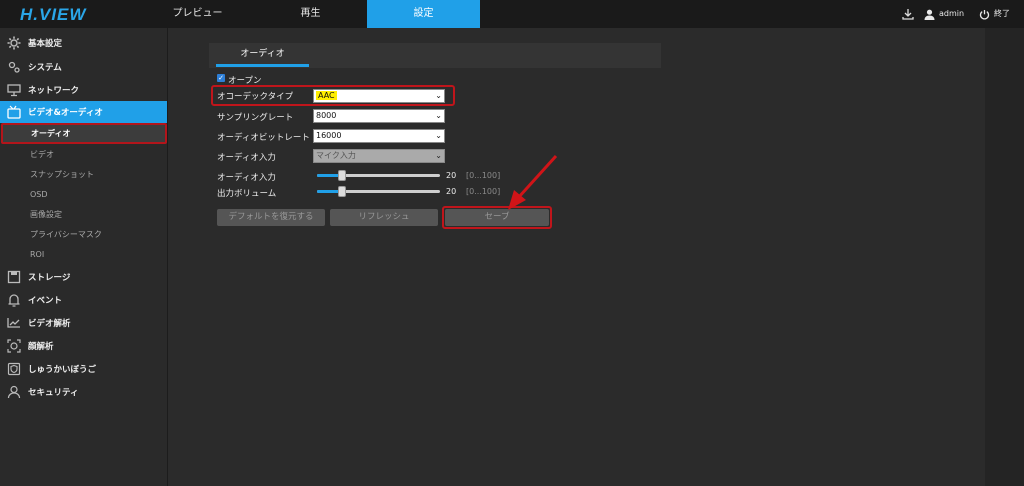 Image resolution: width=1024 pixels, height=486 pixels. Describe the element at coordinates (533, 182) in the screenshot. I see `arrow-icon` at that location.